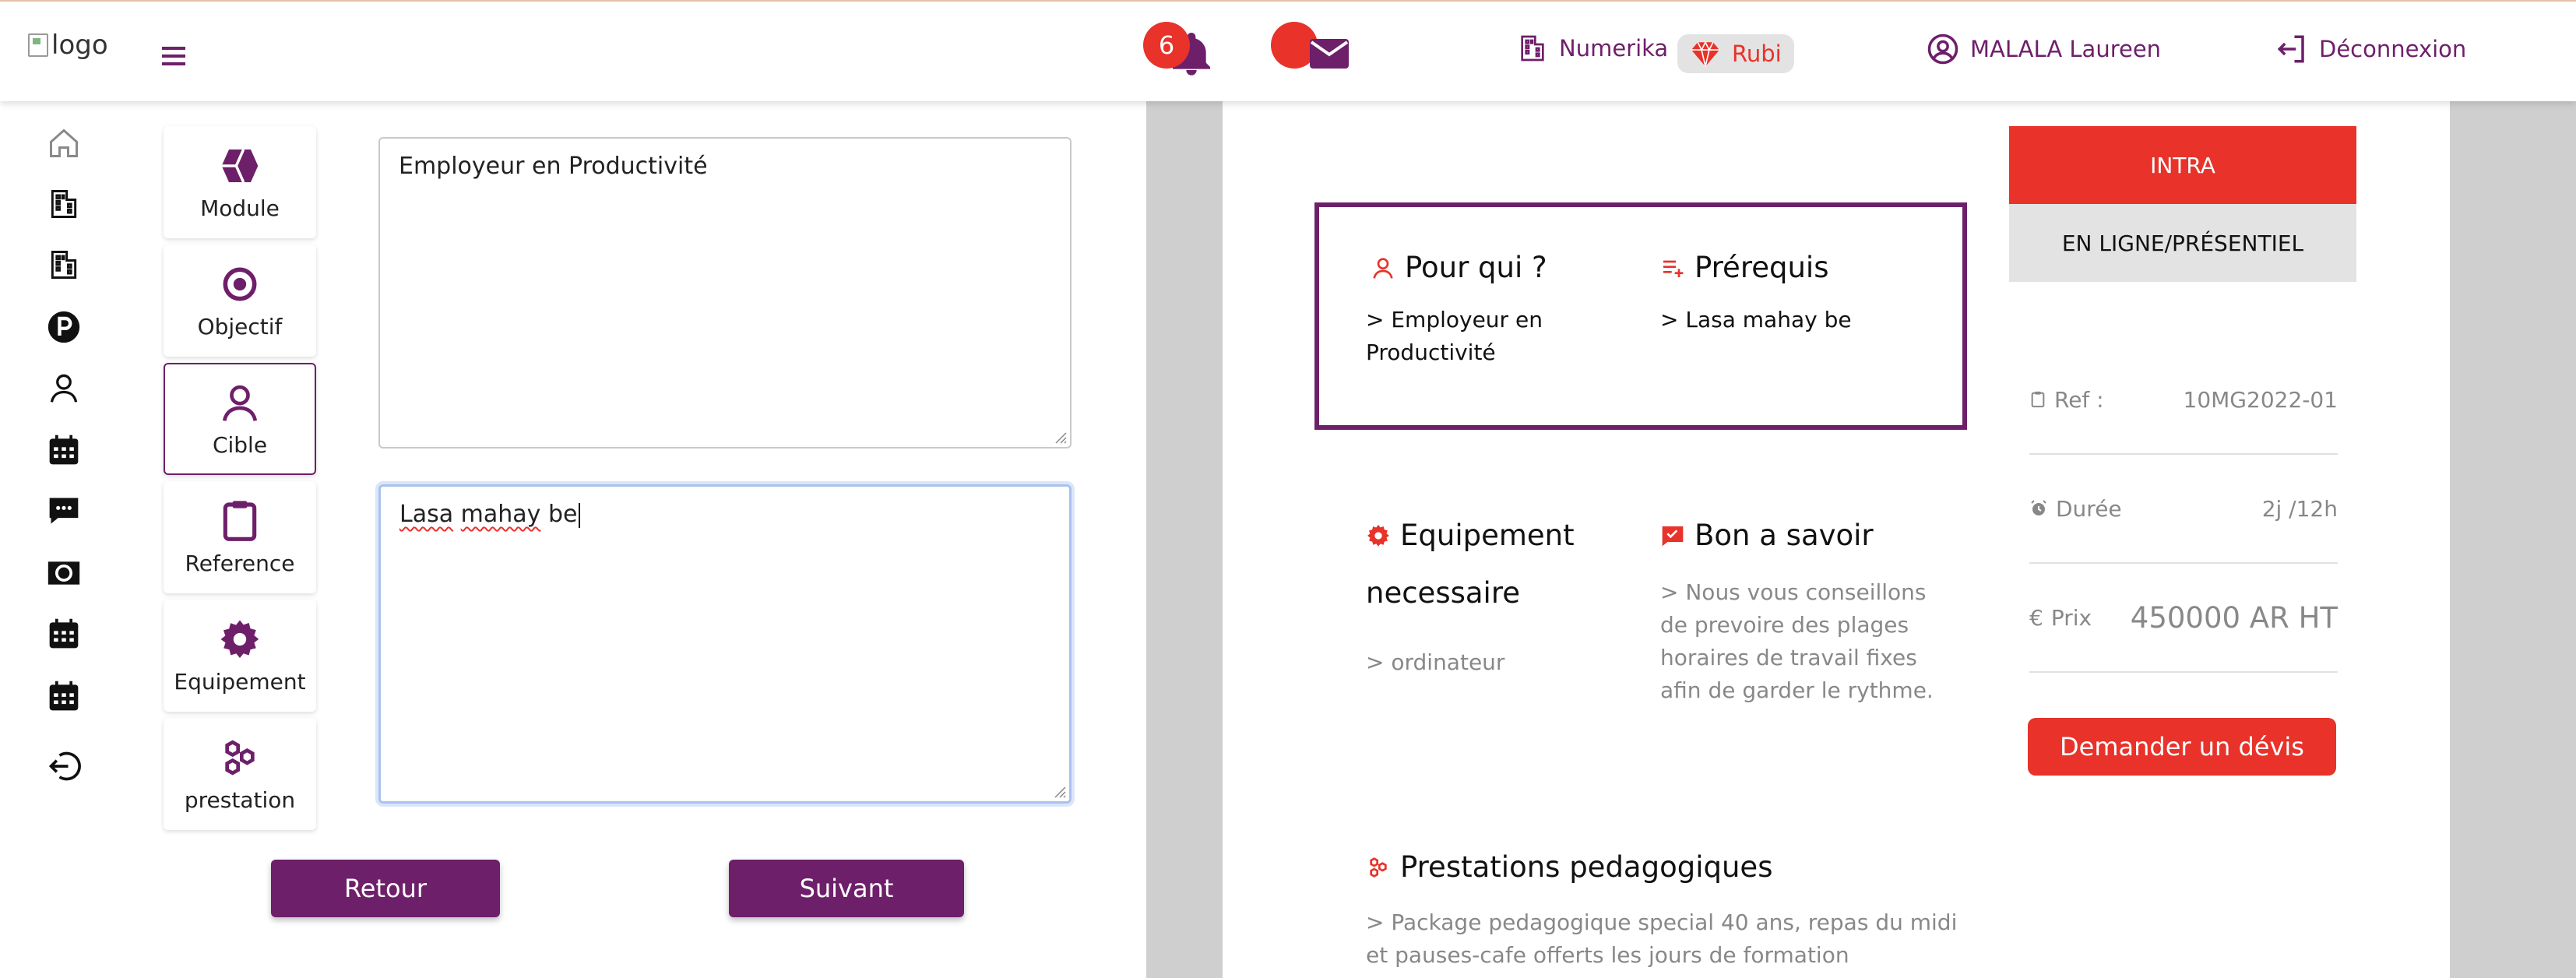  Describe the element at coordinates (1788, 657) in the screenshot. I see `bon-a-savoir-line: horaires de travail fixes` at that location.